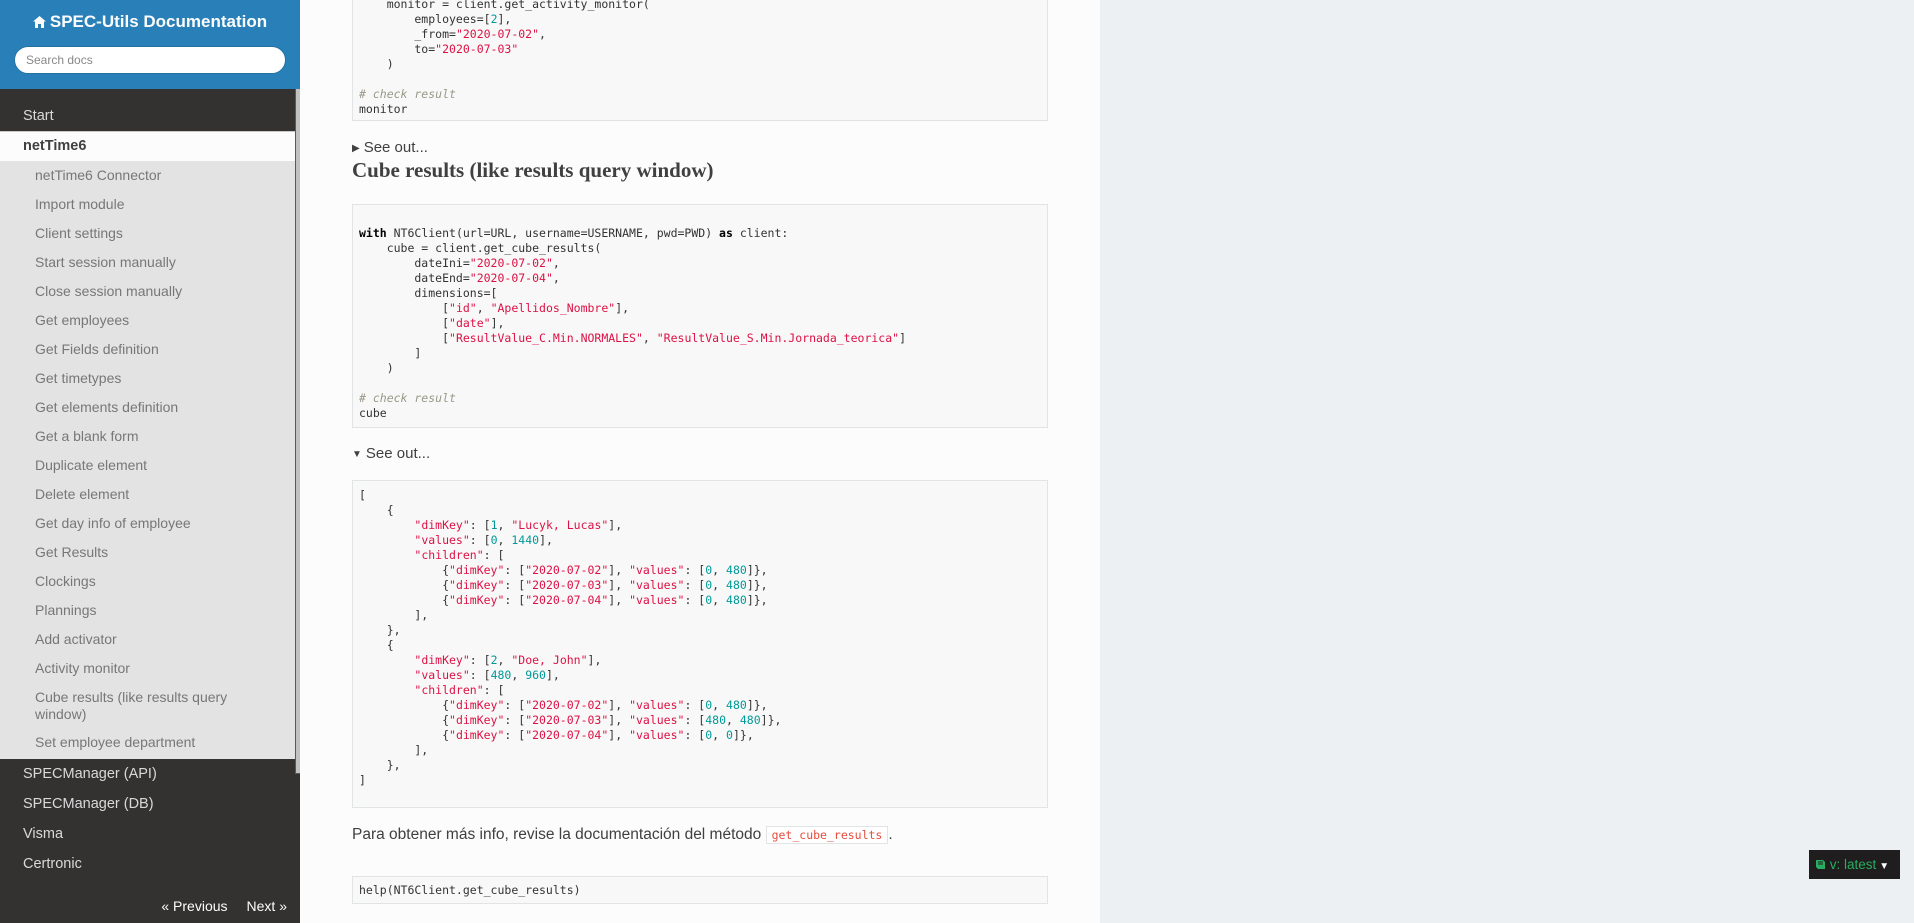  What do you see at coordinates (150, 774) in the screenshot?
I see `nav-item-specmanager-api: SPECManager (API)` at bounding box center [150, 774].